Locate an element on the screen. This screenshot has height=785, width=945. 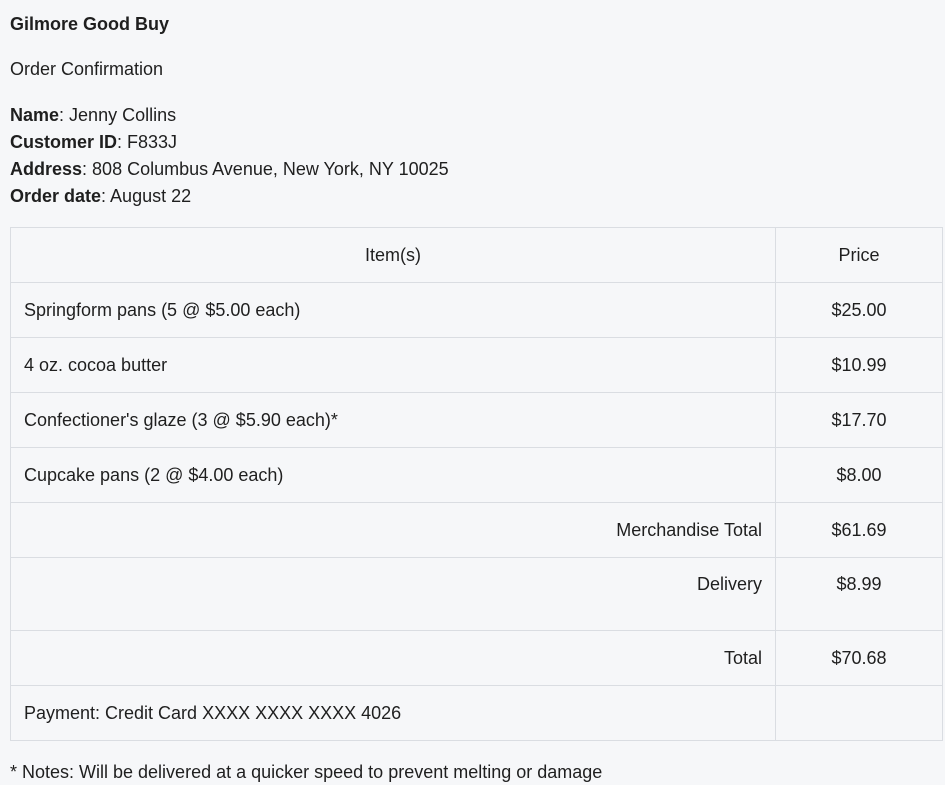
store-name: Gilmore Good Buy is located at coordinates (90, 24).